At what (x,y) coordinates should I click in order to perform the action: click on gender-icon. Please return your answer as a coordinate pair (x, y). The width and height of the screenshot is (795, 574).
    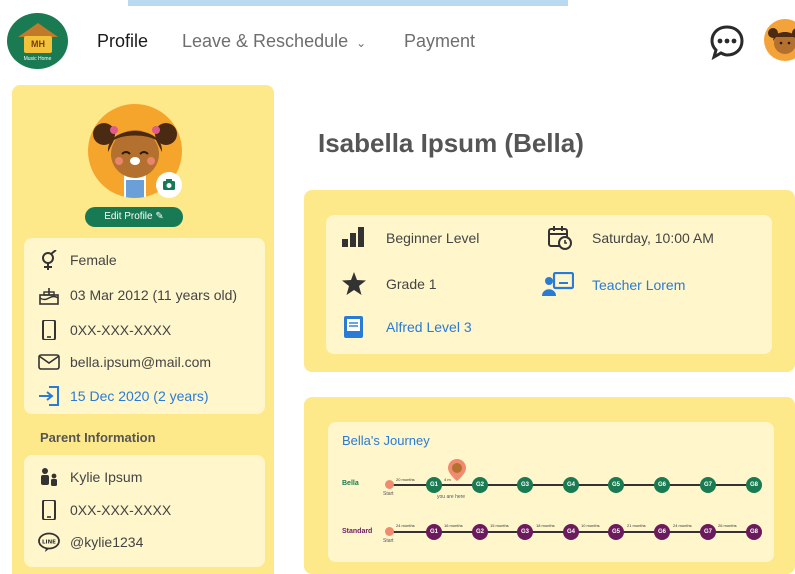
    Looking at the image, I should click on (49, 260).